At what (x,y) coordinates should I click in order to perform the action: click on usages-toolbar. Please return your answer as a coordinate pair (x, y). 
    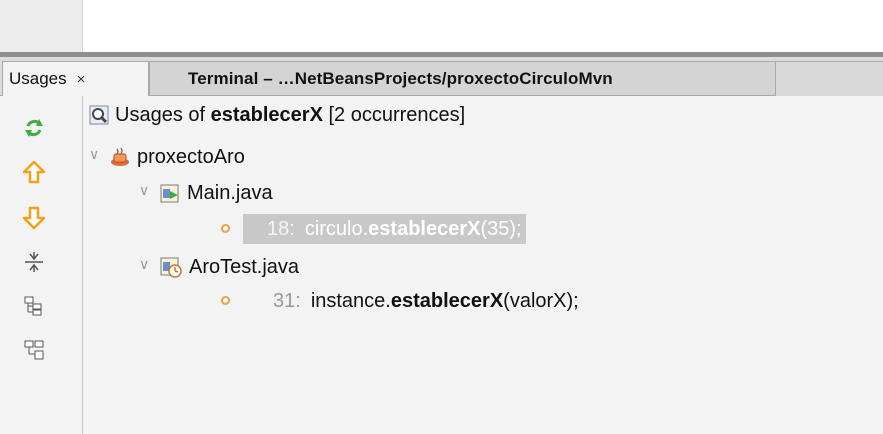
    Looking at the image, I should click on (41, 265).